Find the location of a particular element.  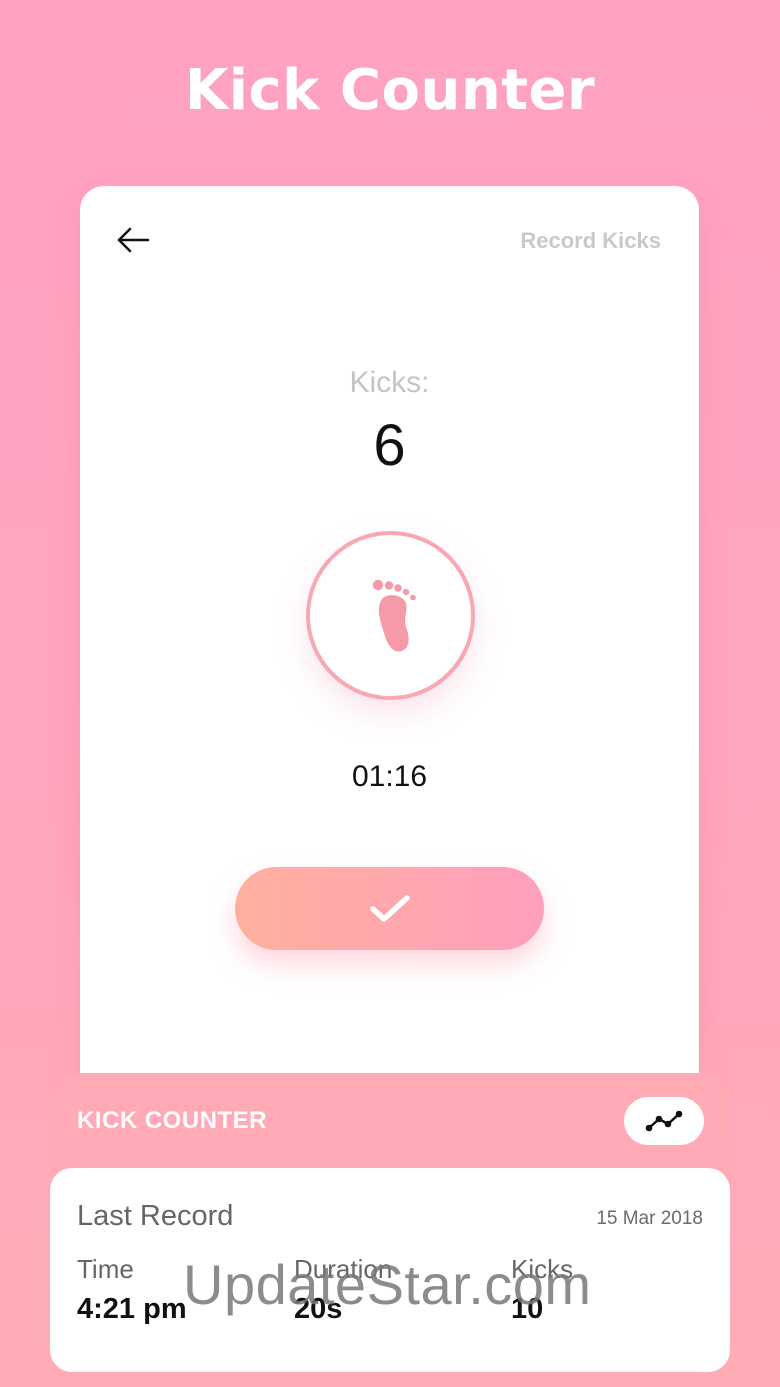

duration-value: 20s is located at coordinates (318, 1309).